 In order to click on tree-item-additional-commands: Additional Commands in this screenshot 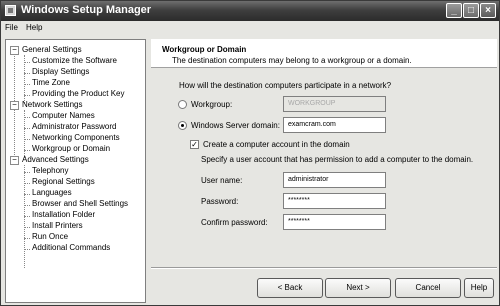, I will do `click(71, 247)`.